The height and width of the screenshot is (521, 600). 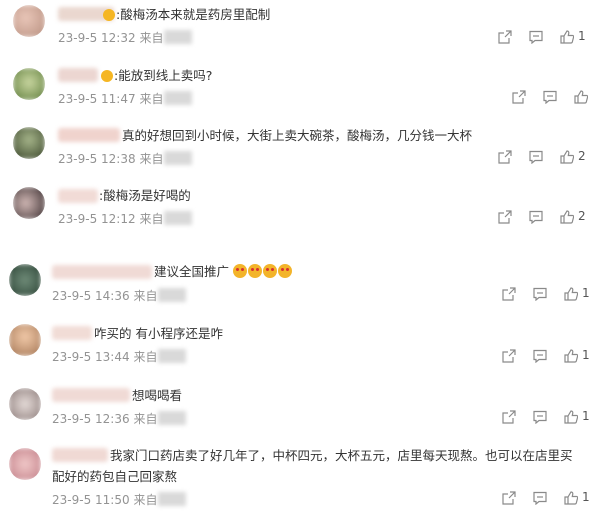 I want to click on comment-text-line2: 配好的药包自己回家熬, so click(x=115, y=476).